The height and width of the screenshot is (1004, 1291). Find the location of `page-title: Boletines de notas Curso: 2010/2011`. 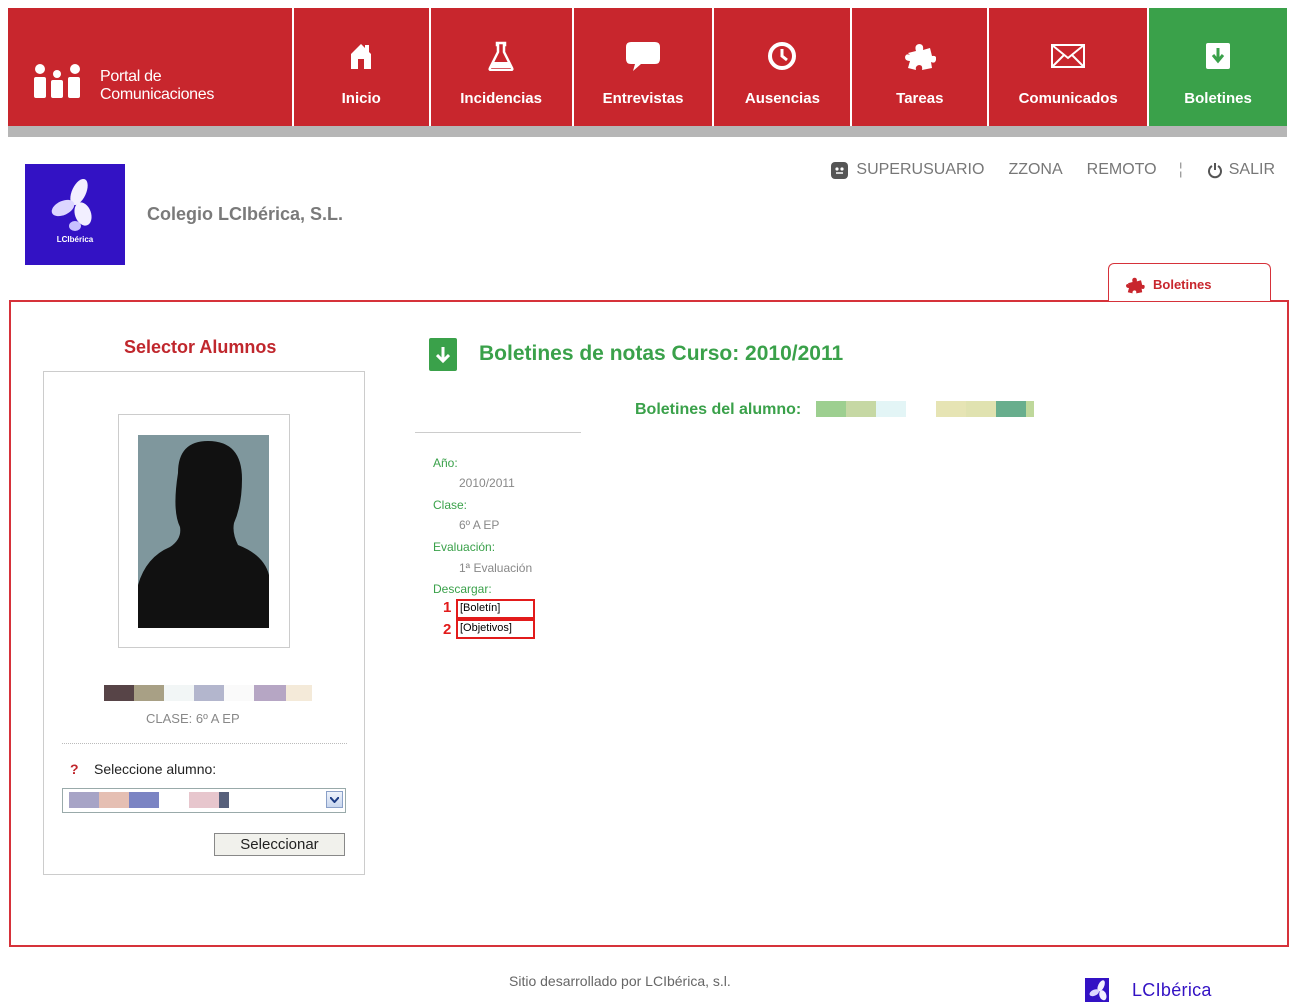

page-title: Boletines de notas Curso: 2010/2011 is located at coordinates (661, 353).